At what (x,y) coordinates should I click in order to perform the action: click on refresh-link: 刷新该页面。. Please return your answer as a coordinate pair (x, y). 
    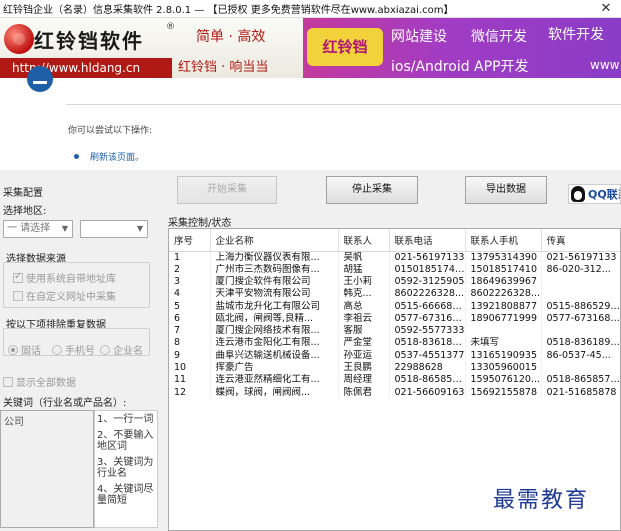
    Looking at the image, I should click on (117, 156).